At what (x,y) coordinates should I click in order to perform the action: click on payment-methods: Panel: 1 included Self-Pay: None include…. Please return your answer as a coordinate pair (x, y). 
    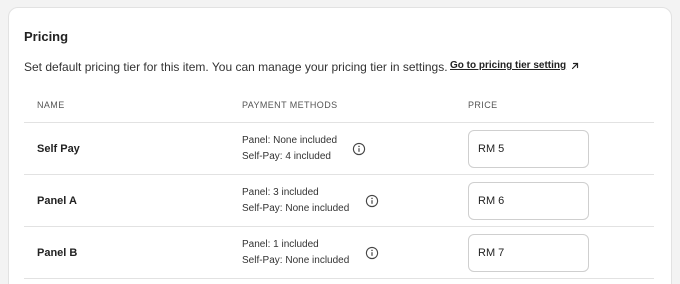
    Looking at the image, I should click on (295, 253).